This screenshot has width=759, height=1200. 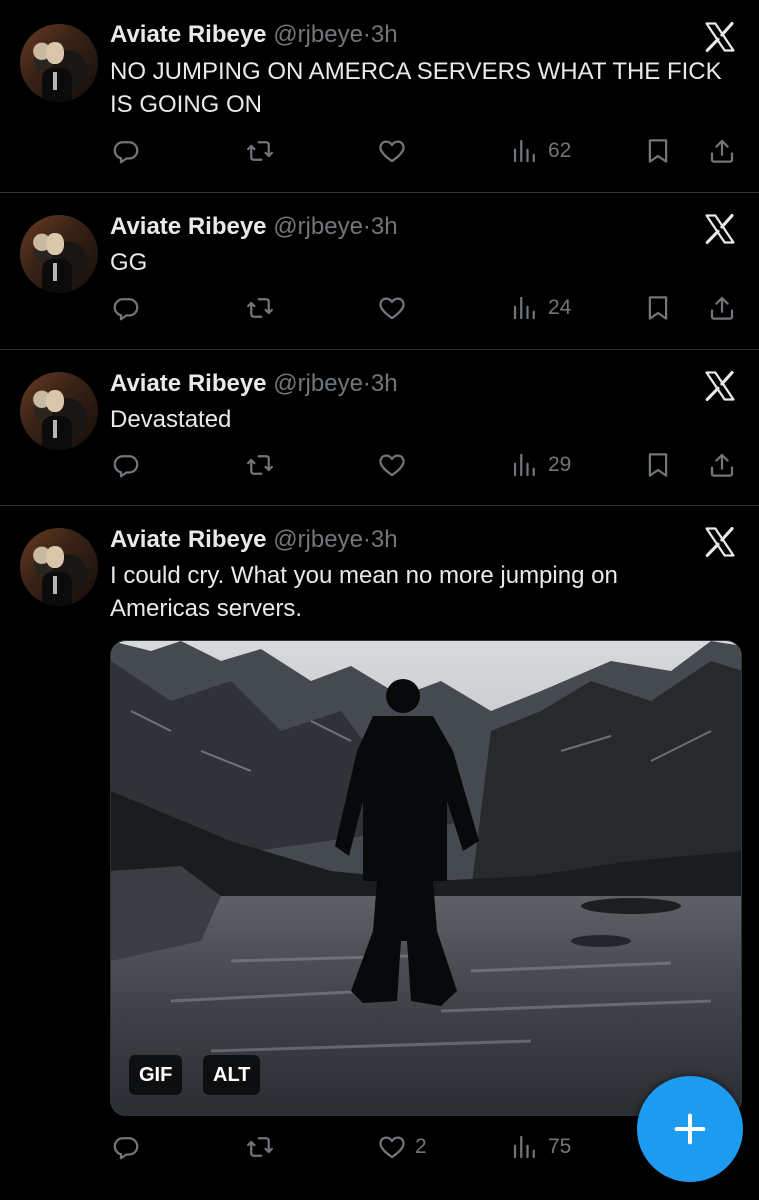 I want to click on view-count: 24, so click(x=560, y=307).